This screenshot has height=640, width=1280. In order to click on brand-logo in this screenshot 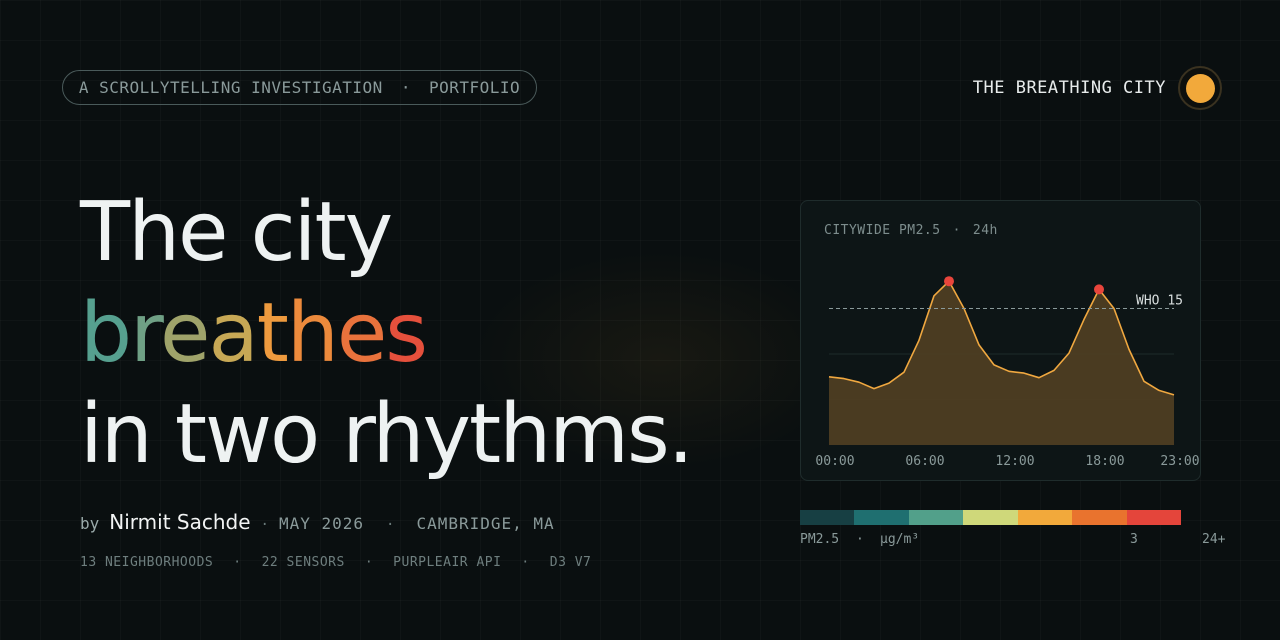, I will do `click(1200, 88)`.